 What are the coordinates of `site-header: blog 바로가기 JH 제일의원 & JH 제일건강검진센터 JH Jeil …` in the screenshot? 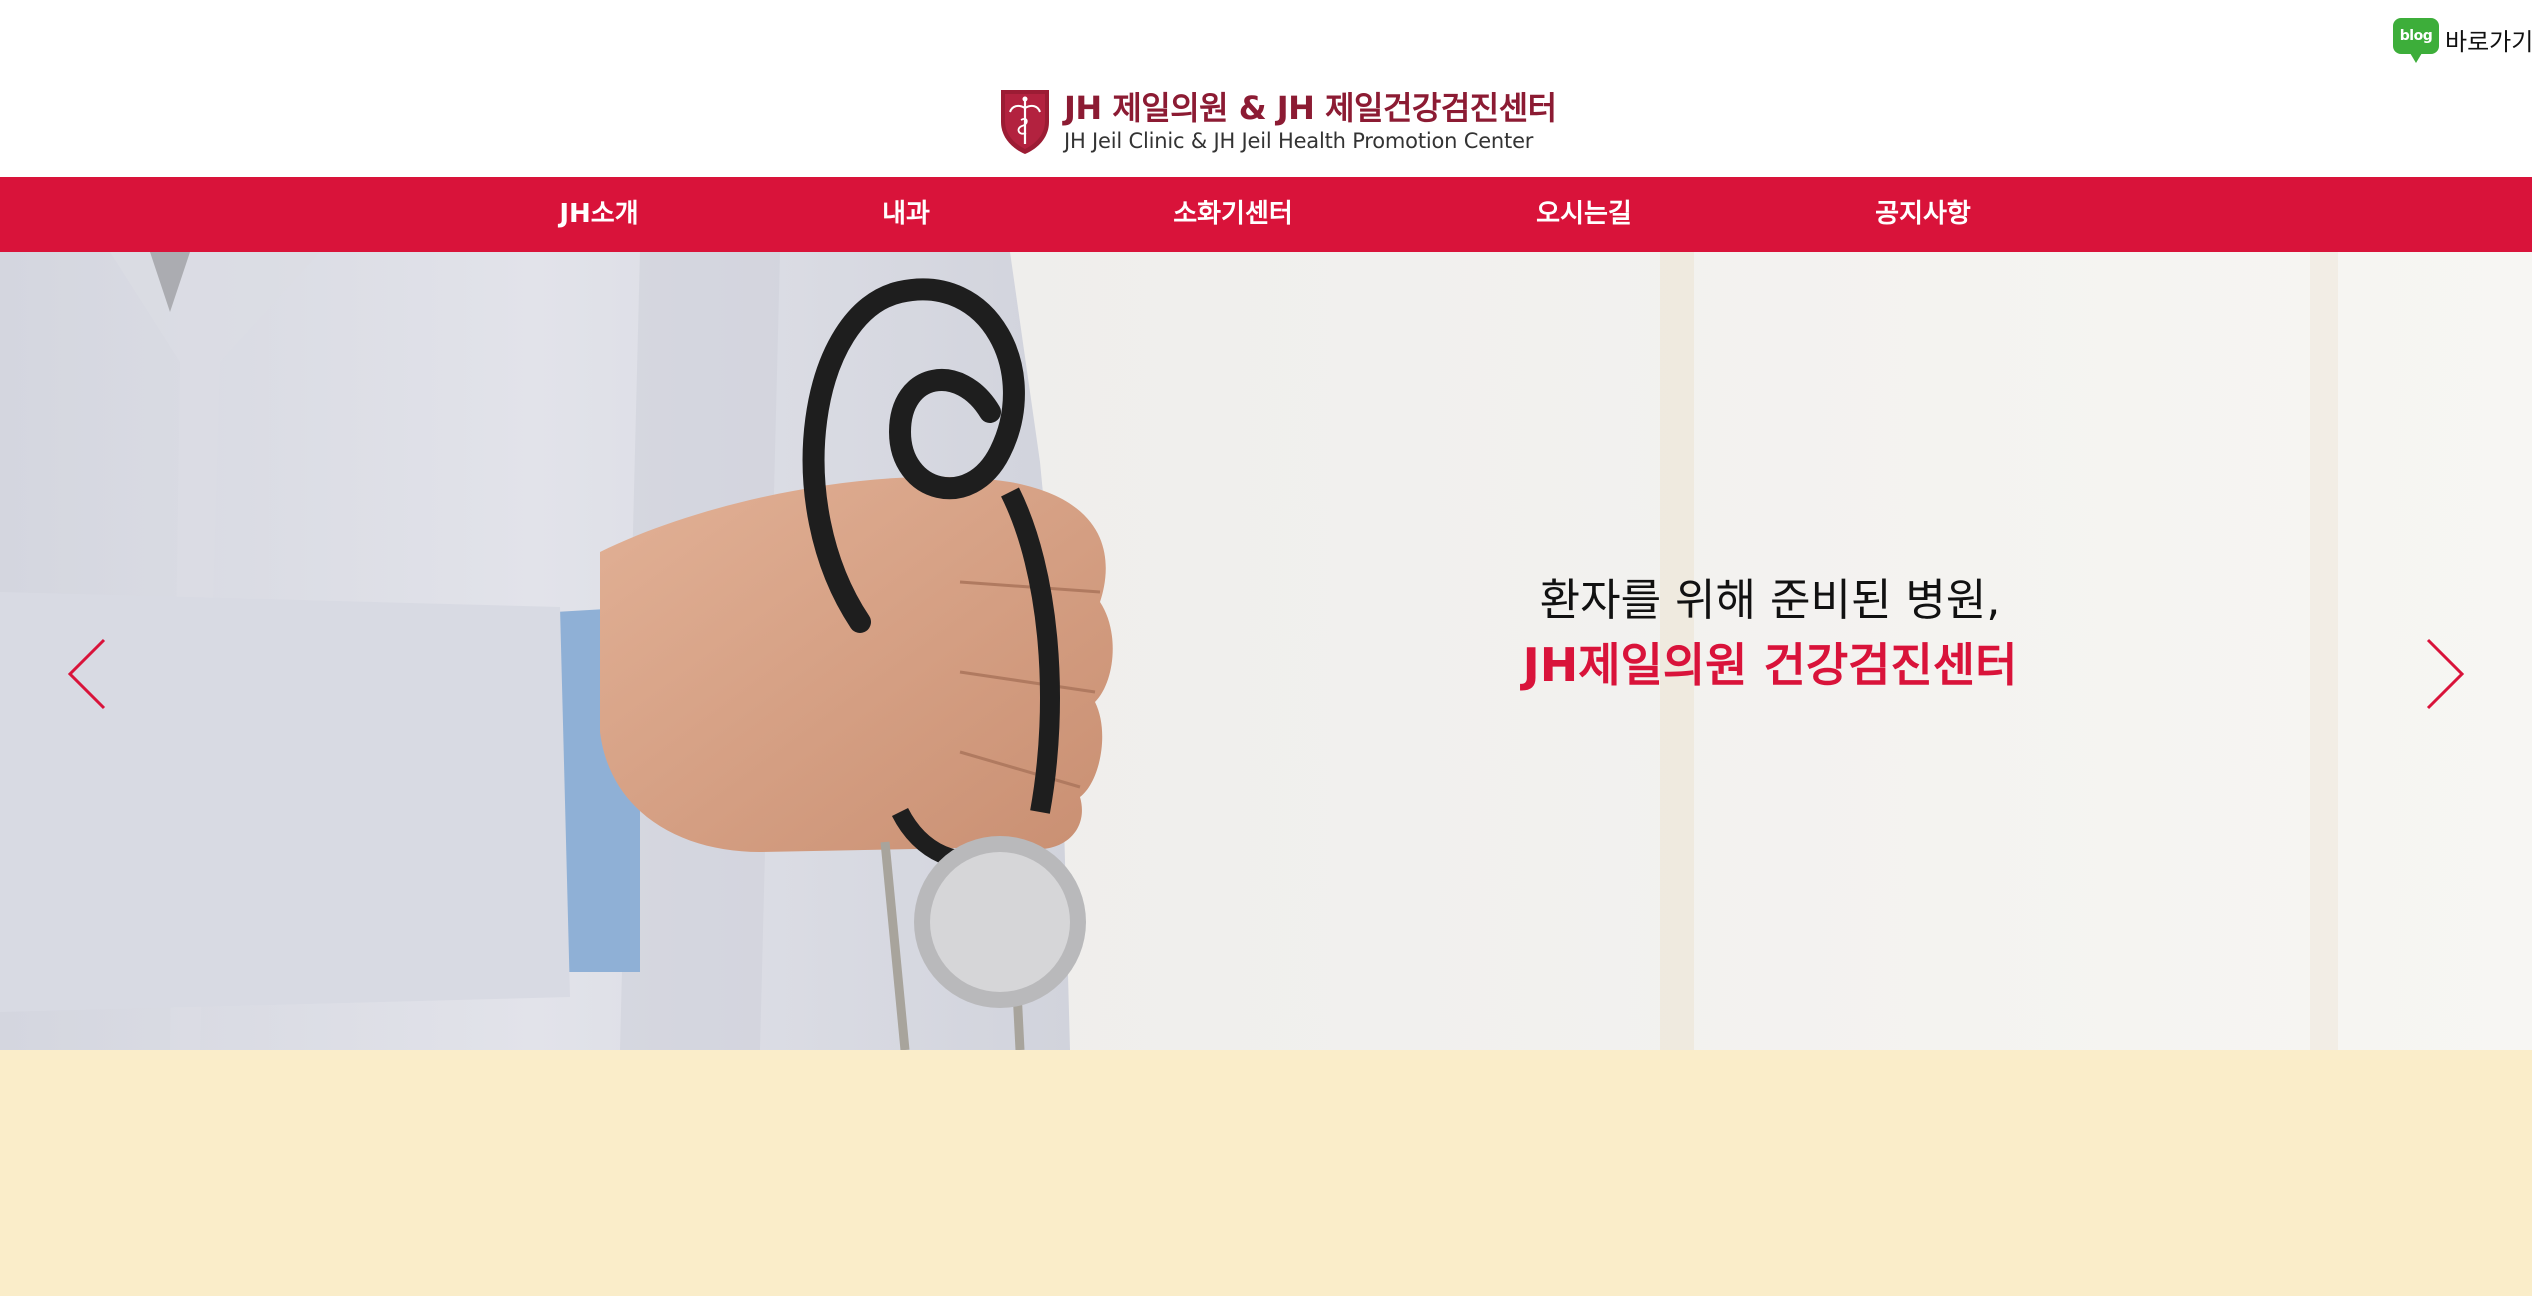 It's located at (1266, 88).